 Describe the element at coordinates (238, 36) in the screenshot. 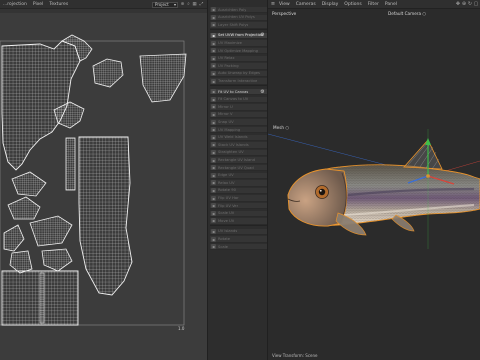

I see `command-item: ▪ Set UVW from Projection ⚙` at that location.